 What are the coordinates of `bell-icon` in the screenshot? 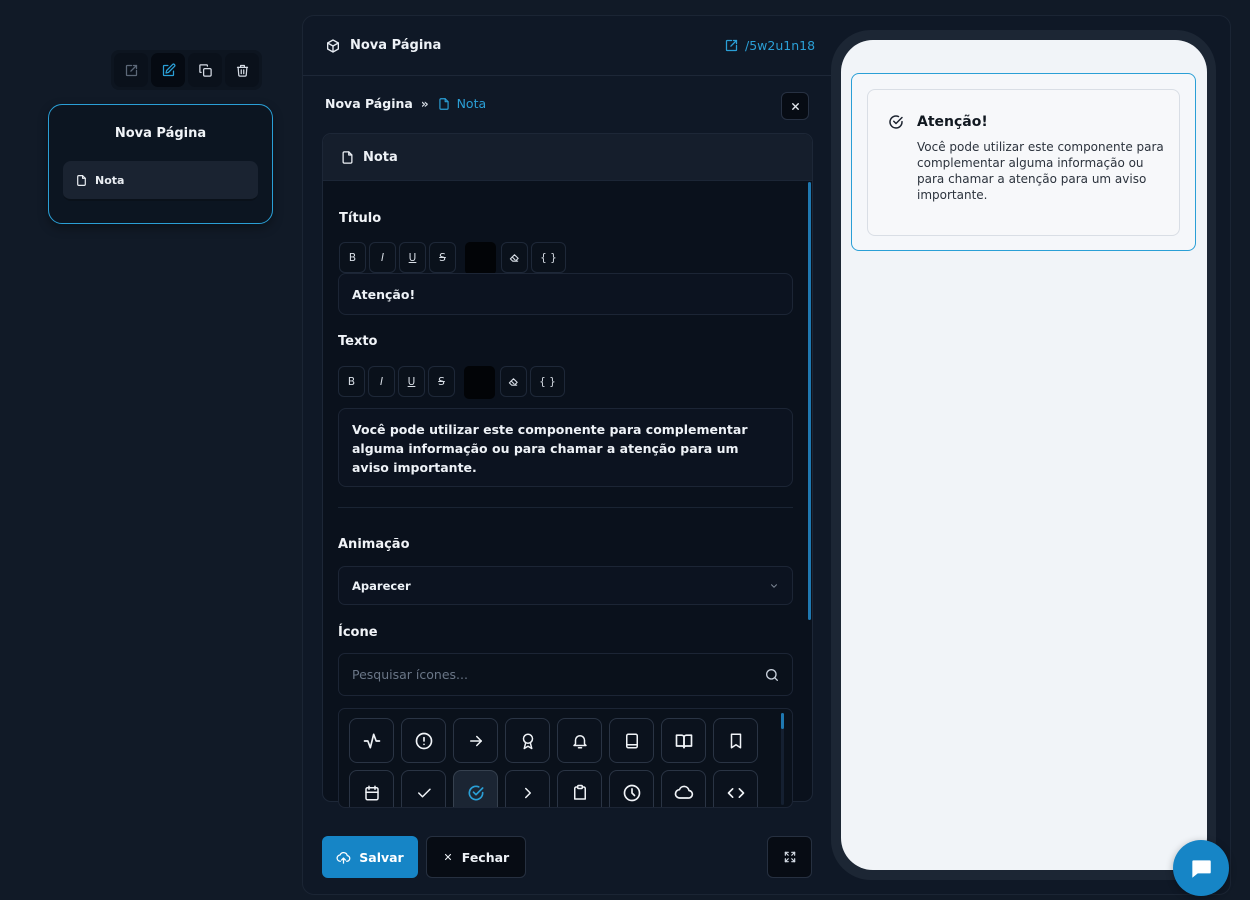 It's located at (579, 741).